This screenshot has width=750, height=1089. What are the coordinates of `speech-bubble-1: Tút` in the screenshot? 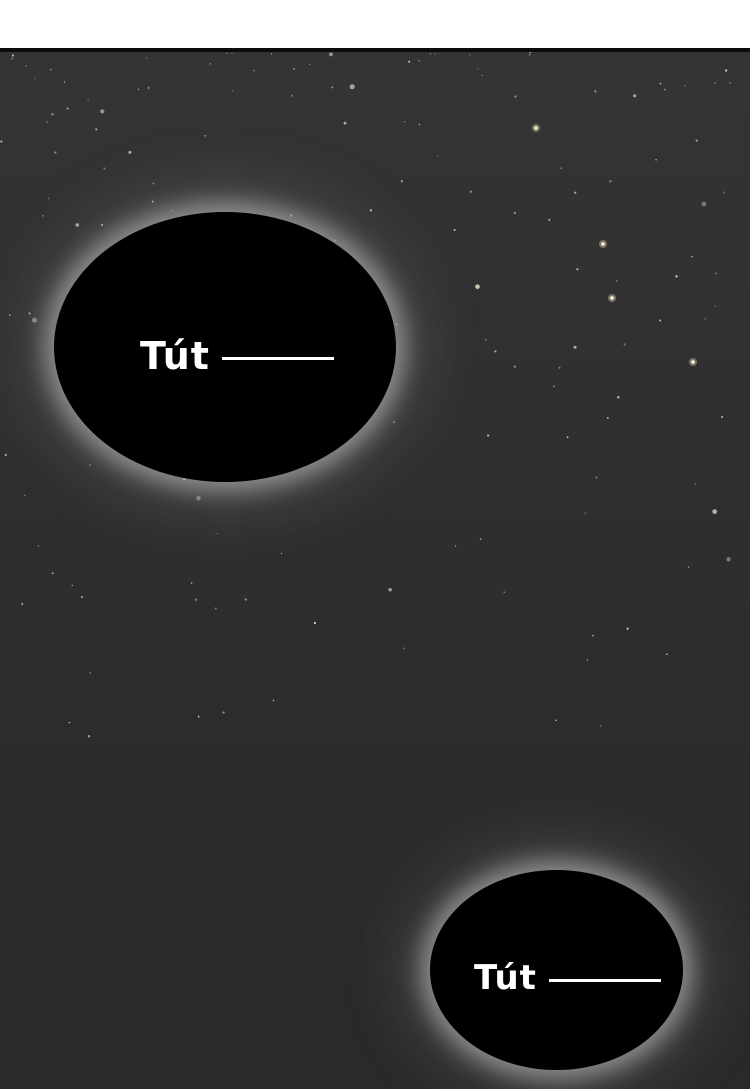 It's located at (225, 347).